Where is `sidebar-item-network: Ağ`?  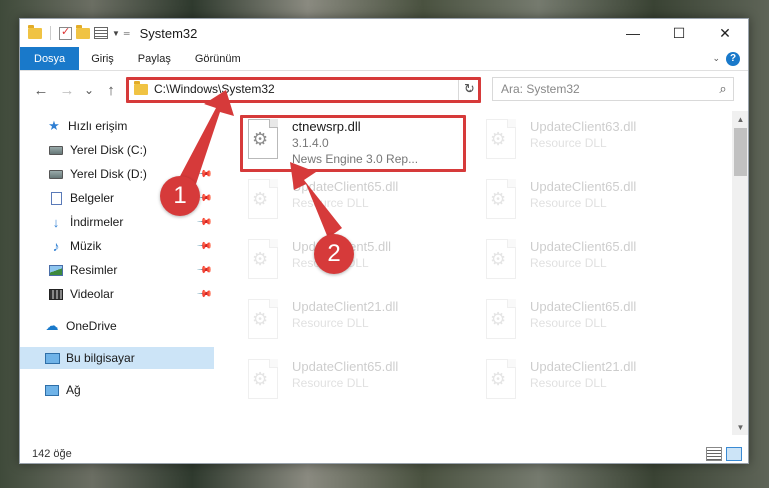 sidebar-item-network: Ağ is located at coordinates (117, 390).